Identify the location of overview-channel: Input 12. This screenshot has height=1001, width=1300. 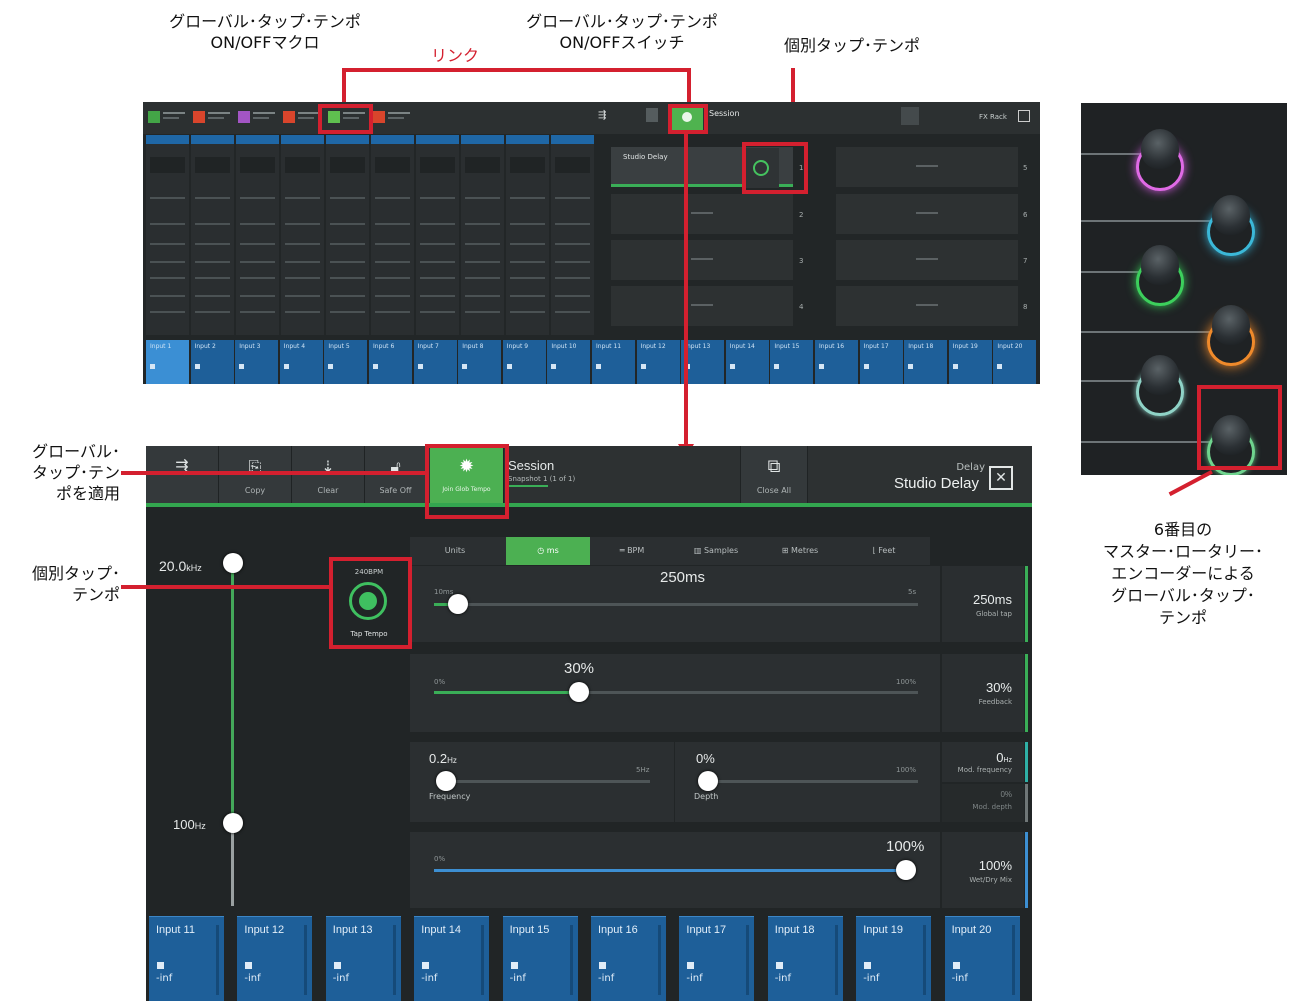
(658, 362).